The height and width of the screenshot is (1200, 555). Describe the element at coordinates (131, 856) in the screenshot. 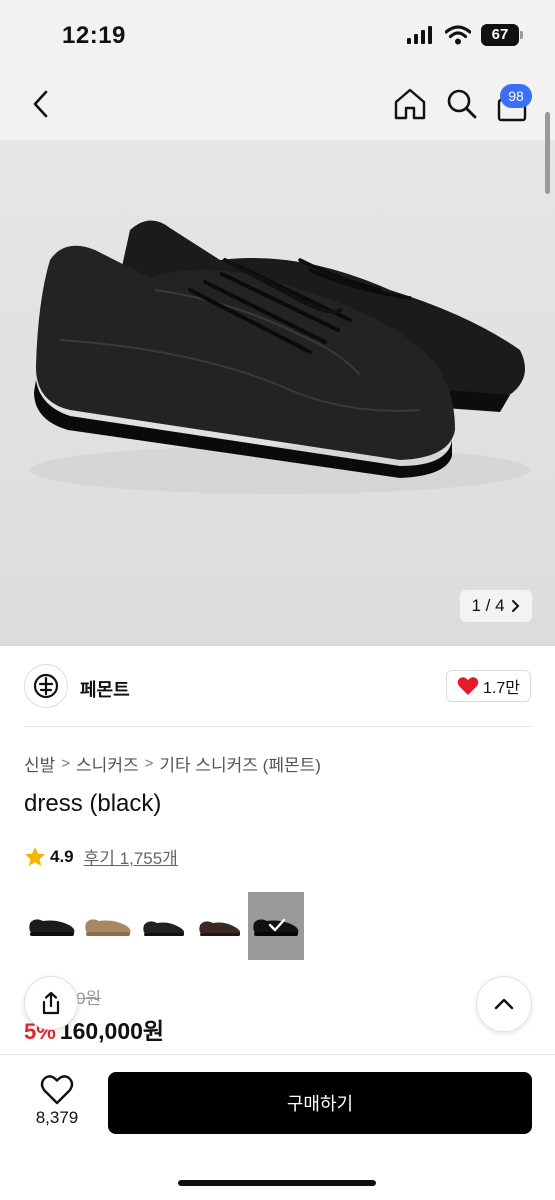

I see `reviews-link: 후기 1,755개` at that location.